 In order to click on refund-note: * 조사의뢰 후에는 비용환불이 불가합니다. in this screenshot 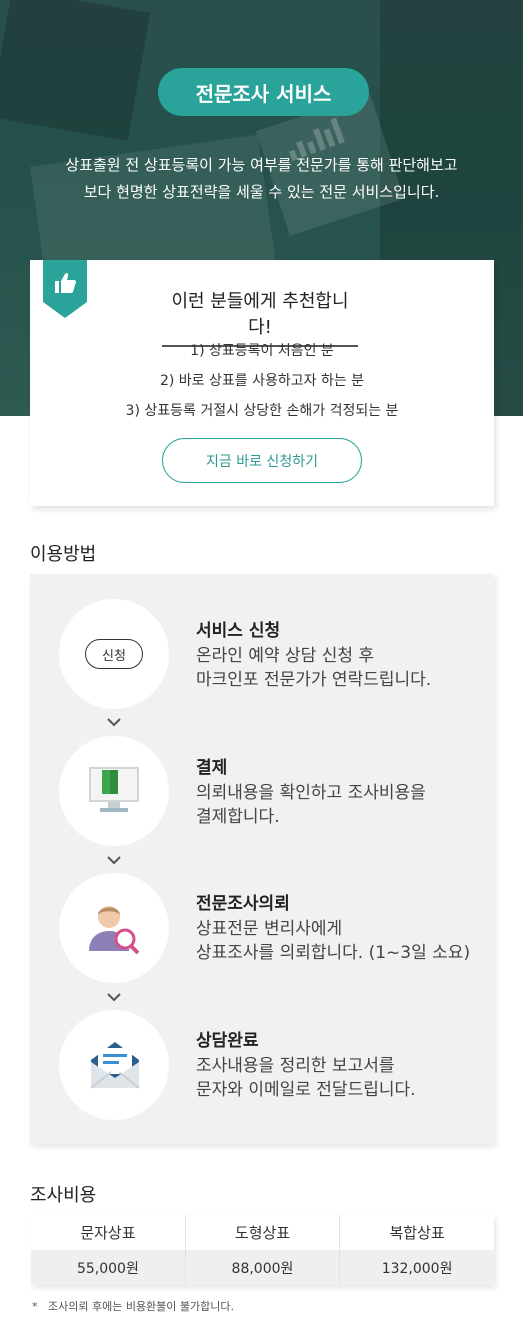, I will do `click(133, 1306)`.